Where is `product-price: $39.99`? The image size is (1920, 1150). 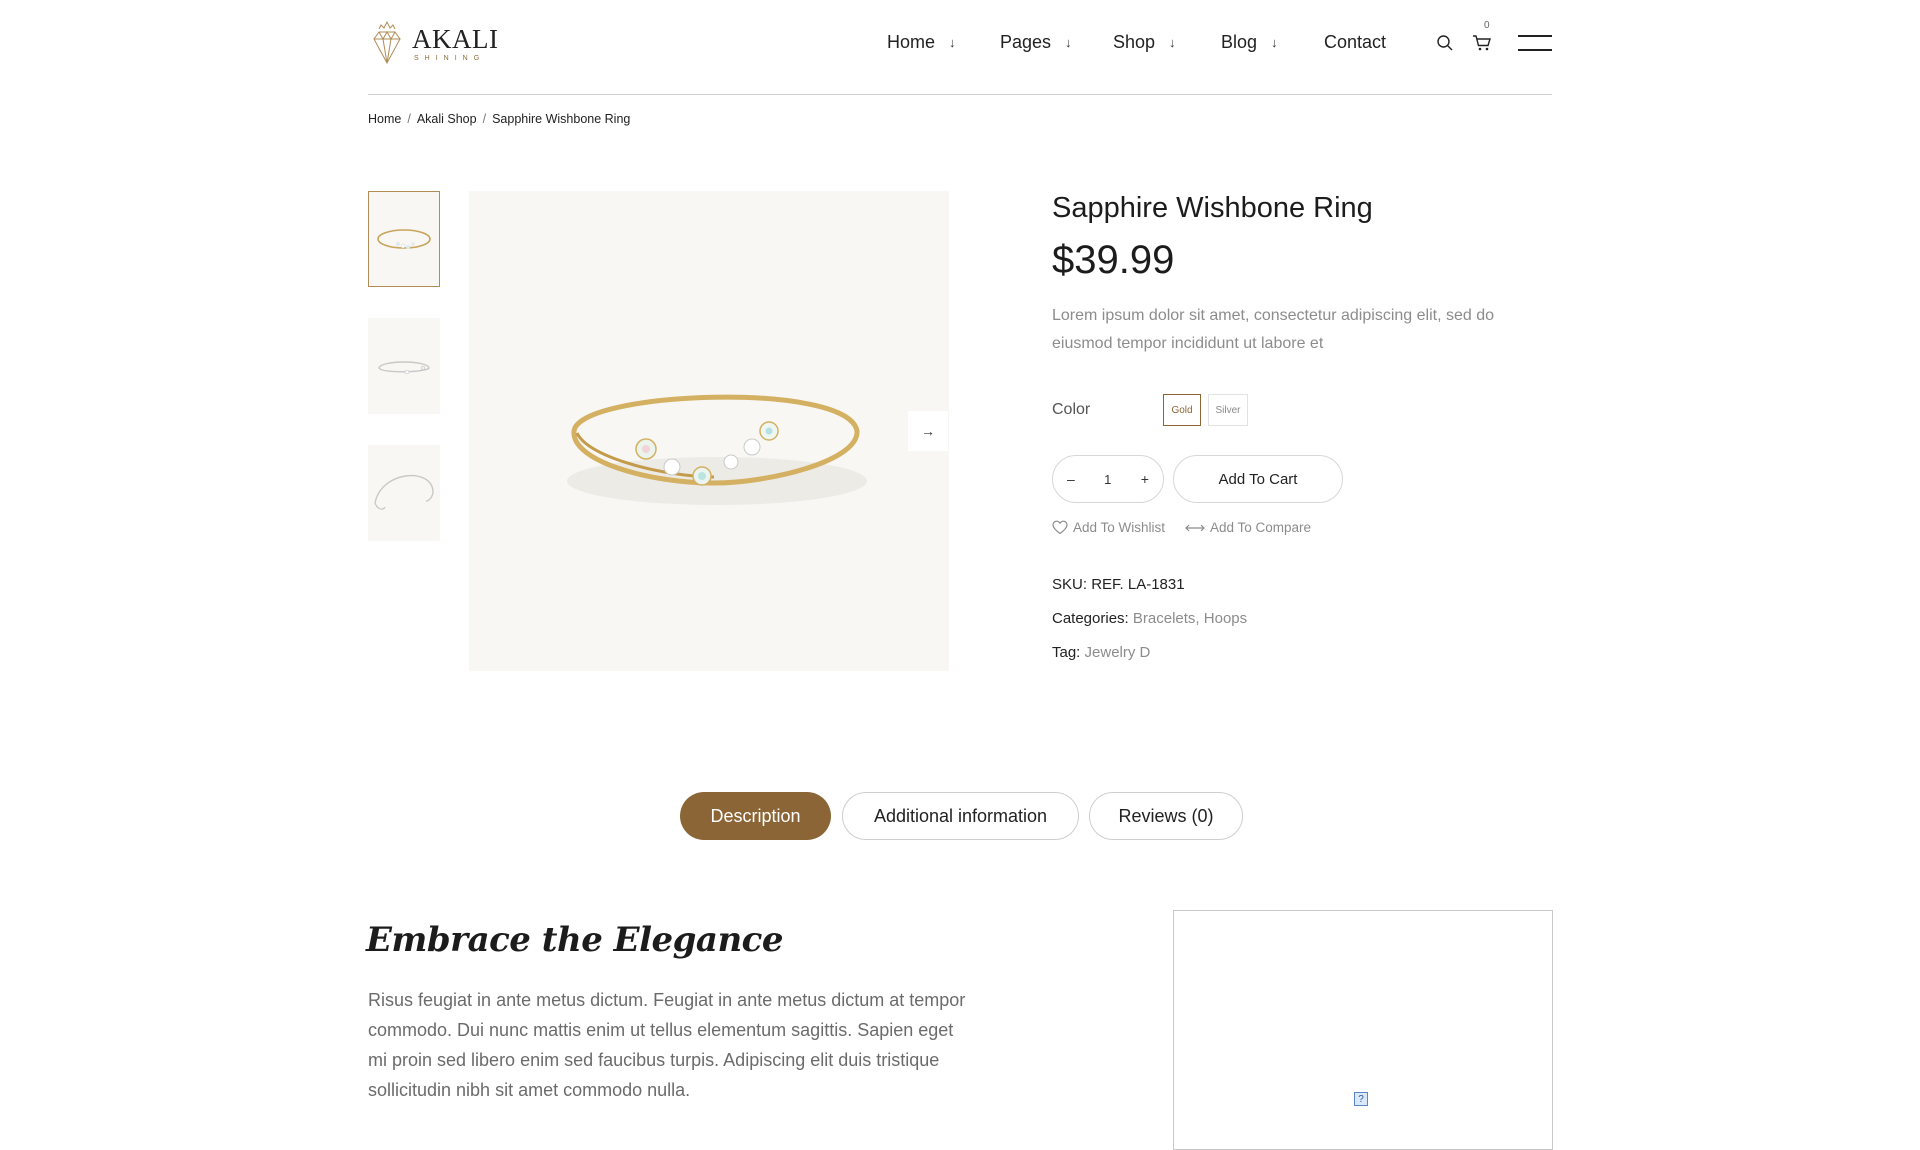 product-price: $39.99 is located at coordinates (1113, 260).